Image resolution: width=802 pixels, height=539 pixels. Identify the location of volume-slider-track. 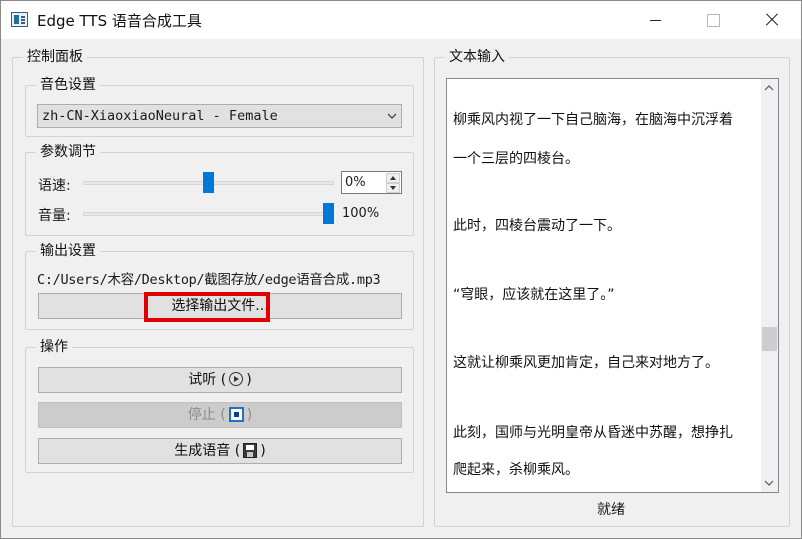
(208, 214).